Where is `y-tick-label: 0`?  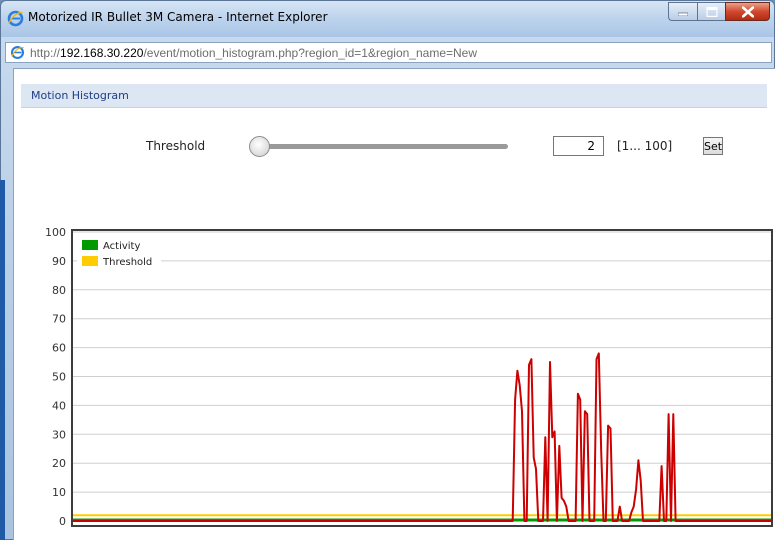 y-tick-label: 0 is located at coordinates (62, 521).